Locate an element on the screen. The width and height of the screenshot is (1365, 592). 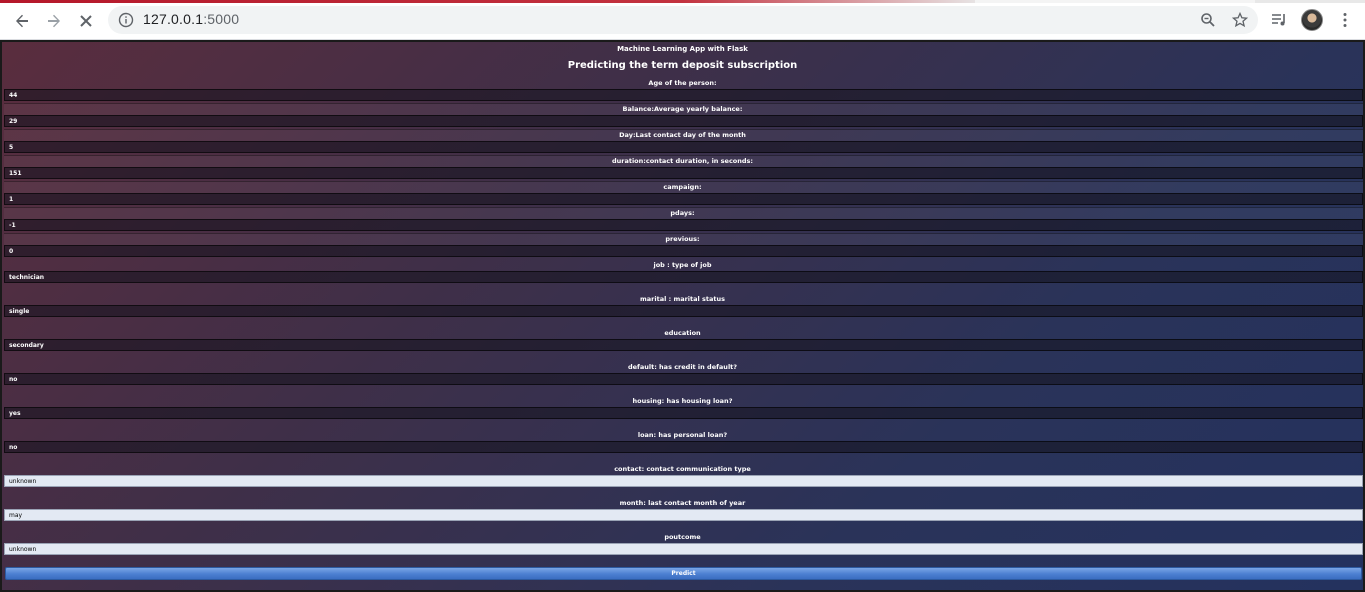
media-playlist-icon is located at coordinates (1279, 20).